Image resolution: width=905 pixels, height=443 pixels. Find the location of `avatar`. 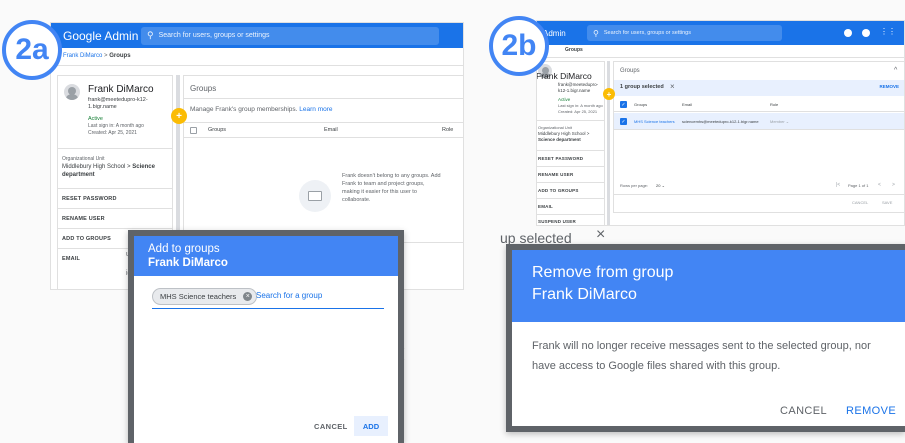

avatar is located at coordinates (72, 92).